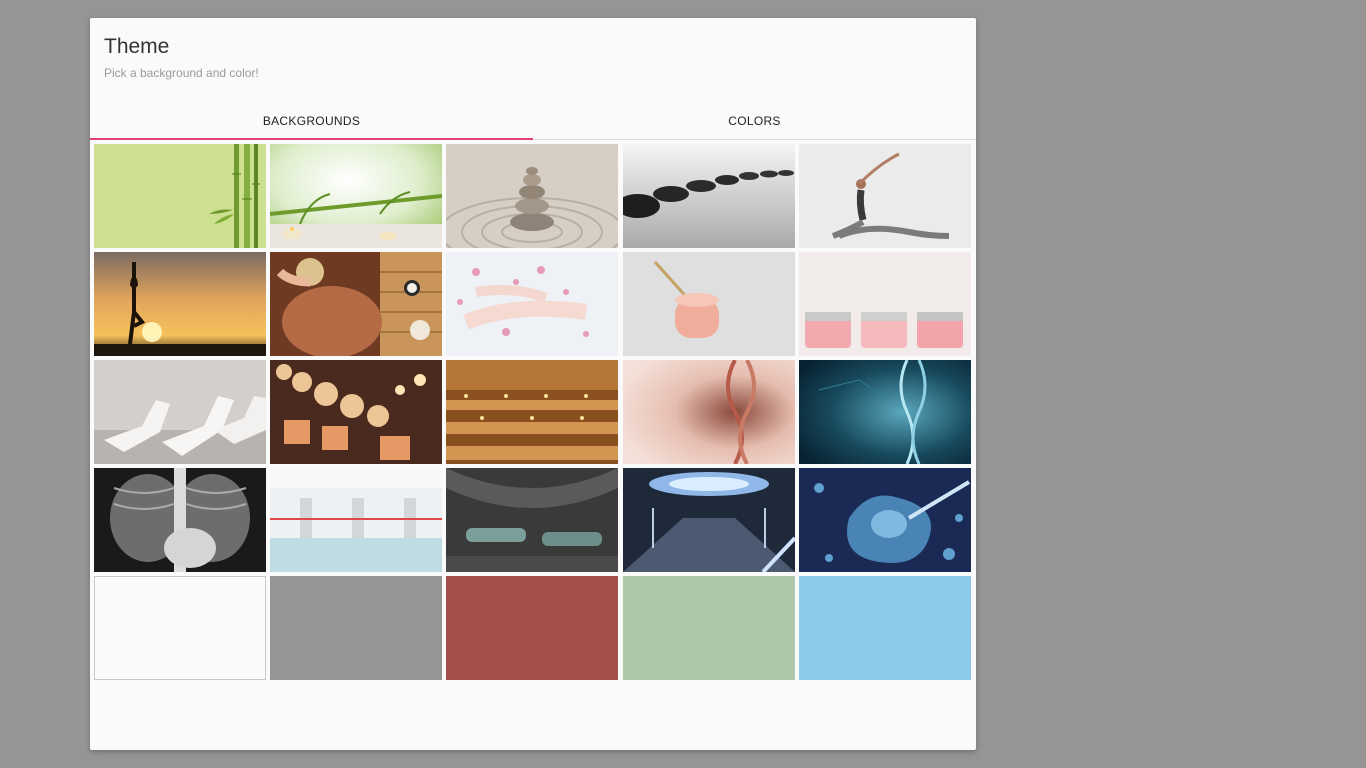 The image size is (1366, 768). What do you see at coordinates (180, 628) in the screenshot?
I see `background-tile-solid-white` at bounding box center [180, 628].